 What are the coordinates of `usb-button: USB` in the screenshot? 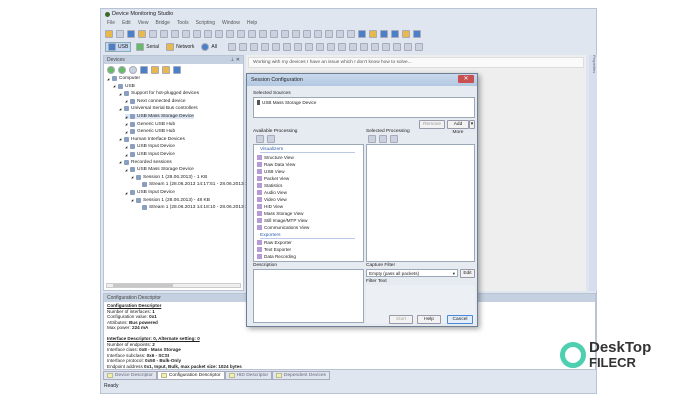 It's located at (118, 47).